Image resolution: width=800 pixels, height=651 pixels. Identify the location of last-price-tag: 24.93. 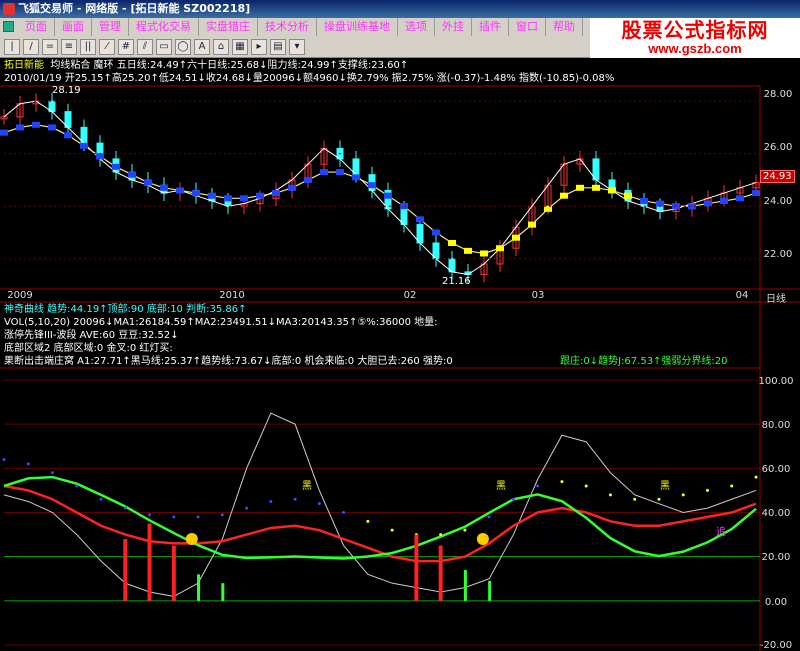
(777, 176).